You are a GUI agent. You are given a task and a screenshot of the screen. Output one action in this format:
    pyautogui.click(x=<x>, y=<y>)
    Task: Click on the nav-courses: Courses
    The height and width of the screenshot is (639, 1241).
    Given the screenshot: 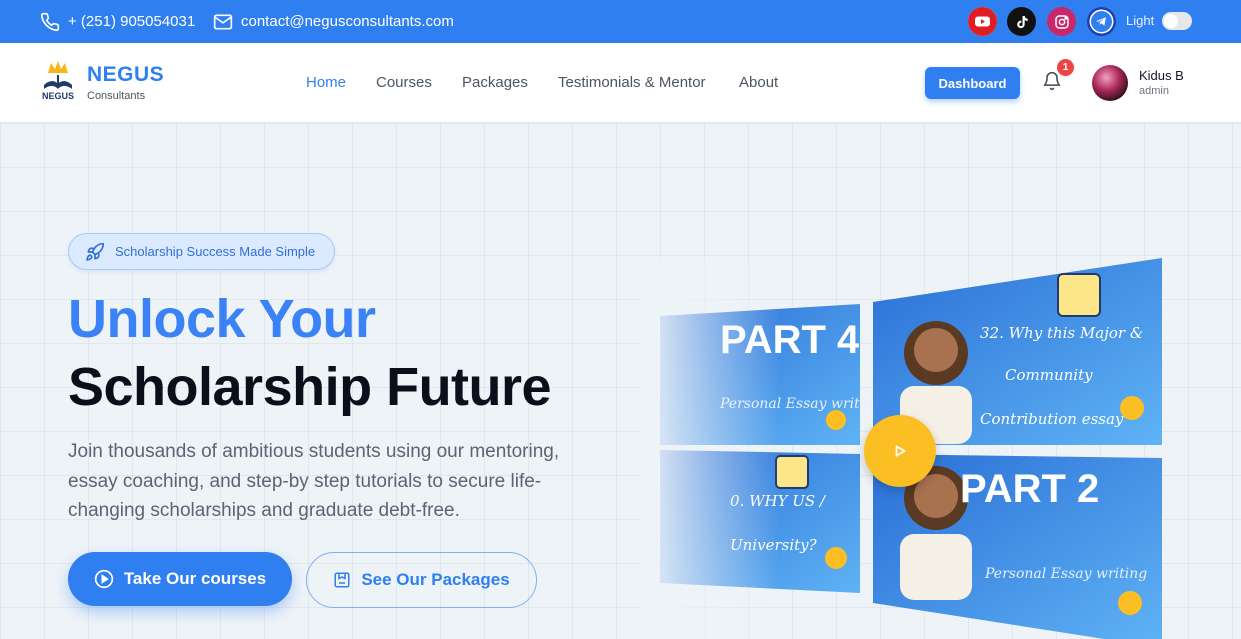 What is the action you would take?
    pyautogui.click(x=404, y=82)
    